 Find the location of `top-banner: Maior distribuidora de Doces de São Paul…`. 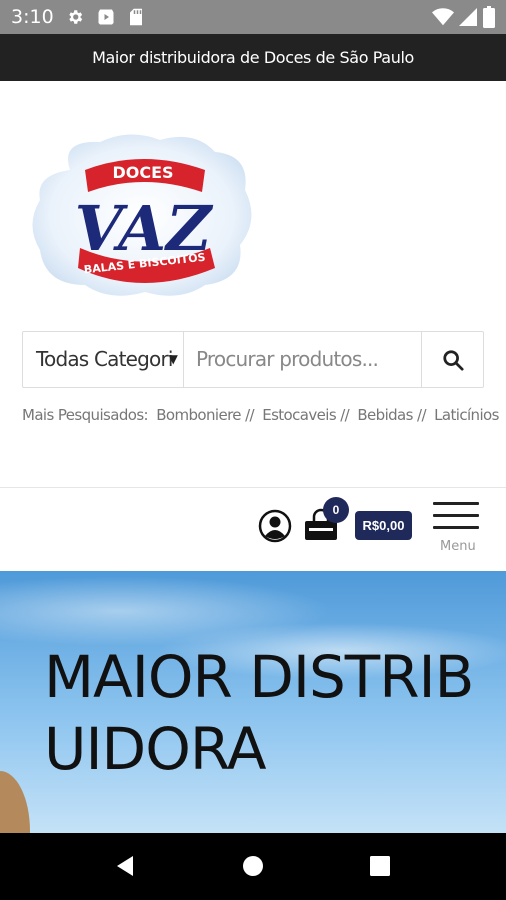

top-banner: Maior distribuidora de Doces de São Paul… is located at coordinates (253, 57).